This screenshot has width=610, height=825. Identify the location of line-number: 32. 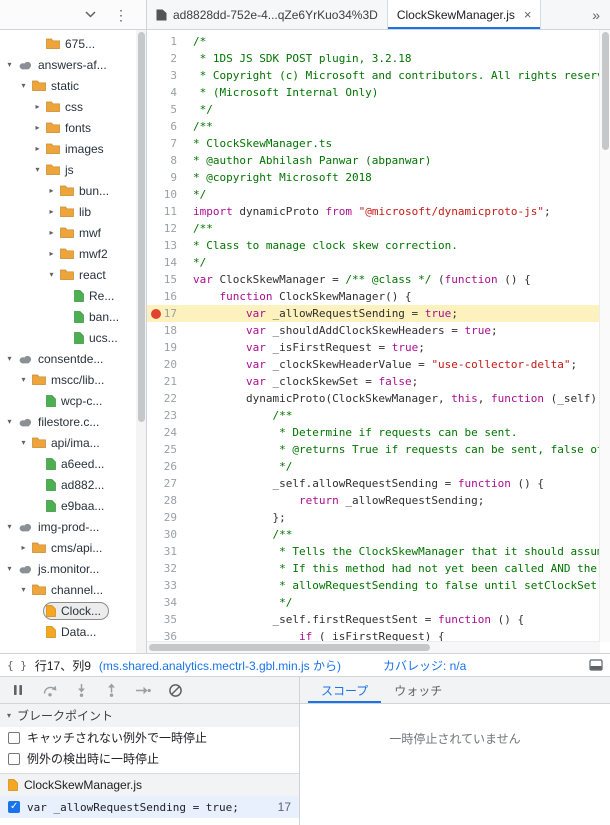
(167, 568).